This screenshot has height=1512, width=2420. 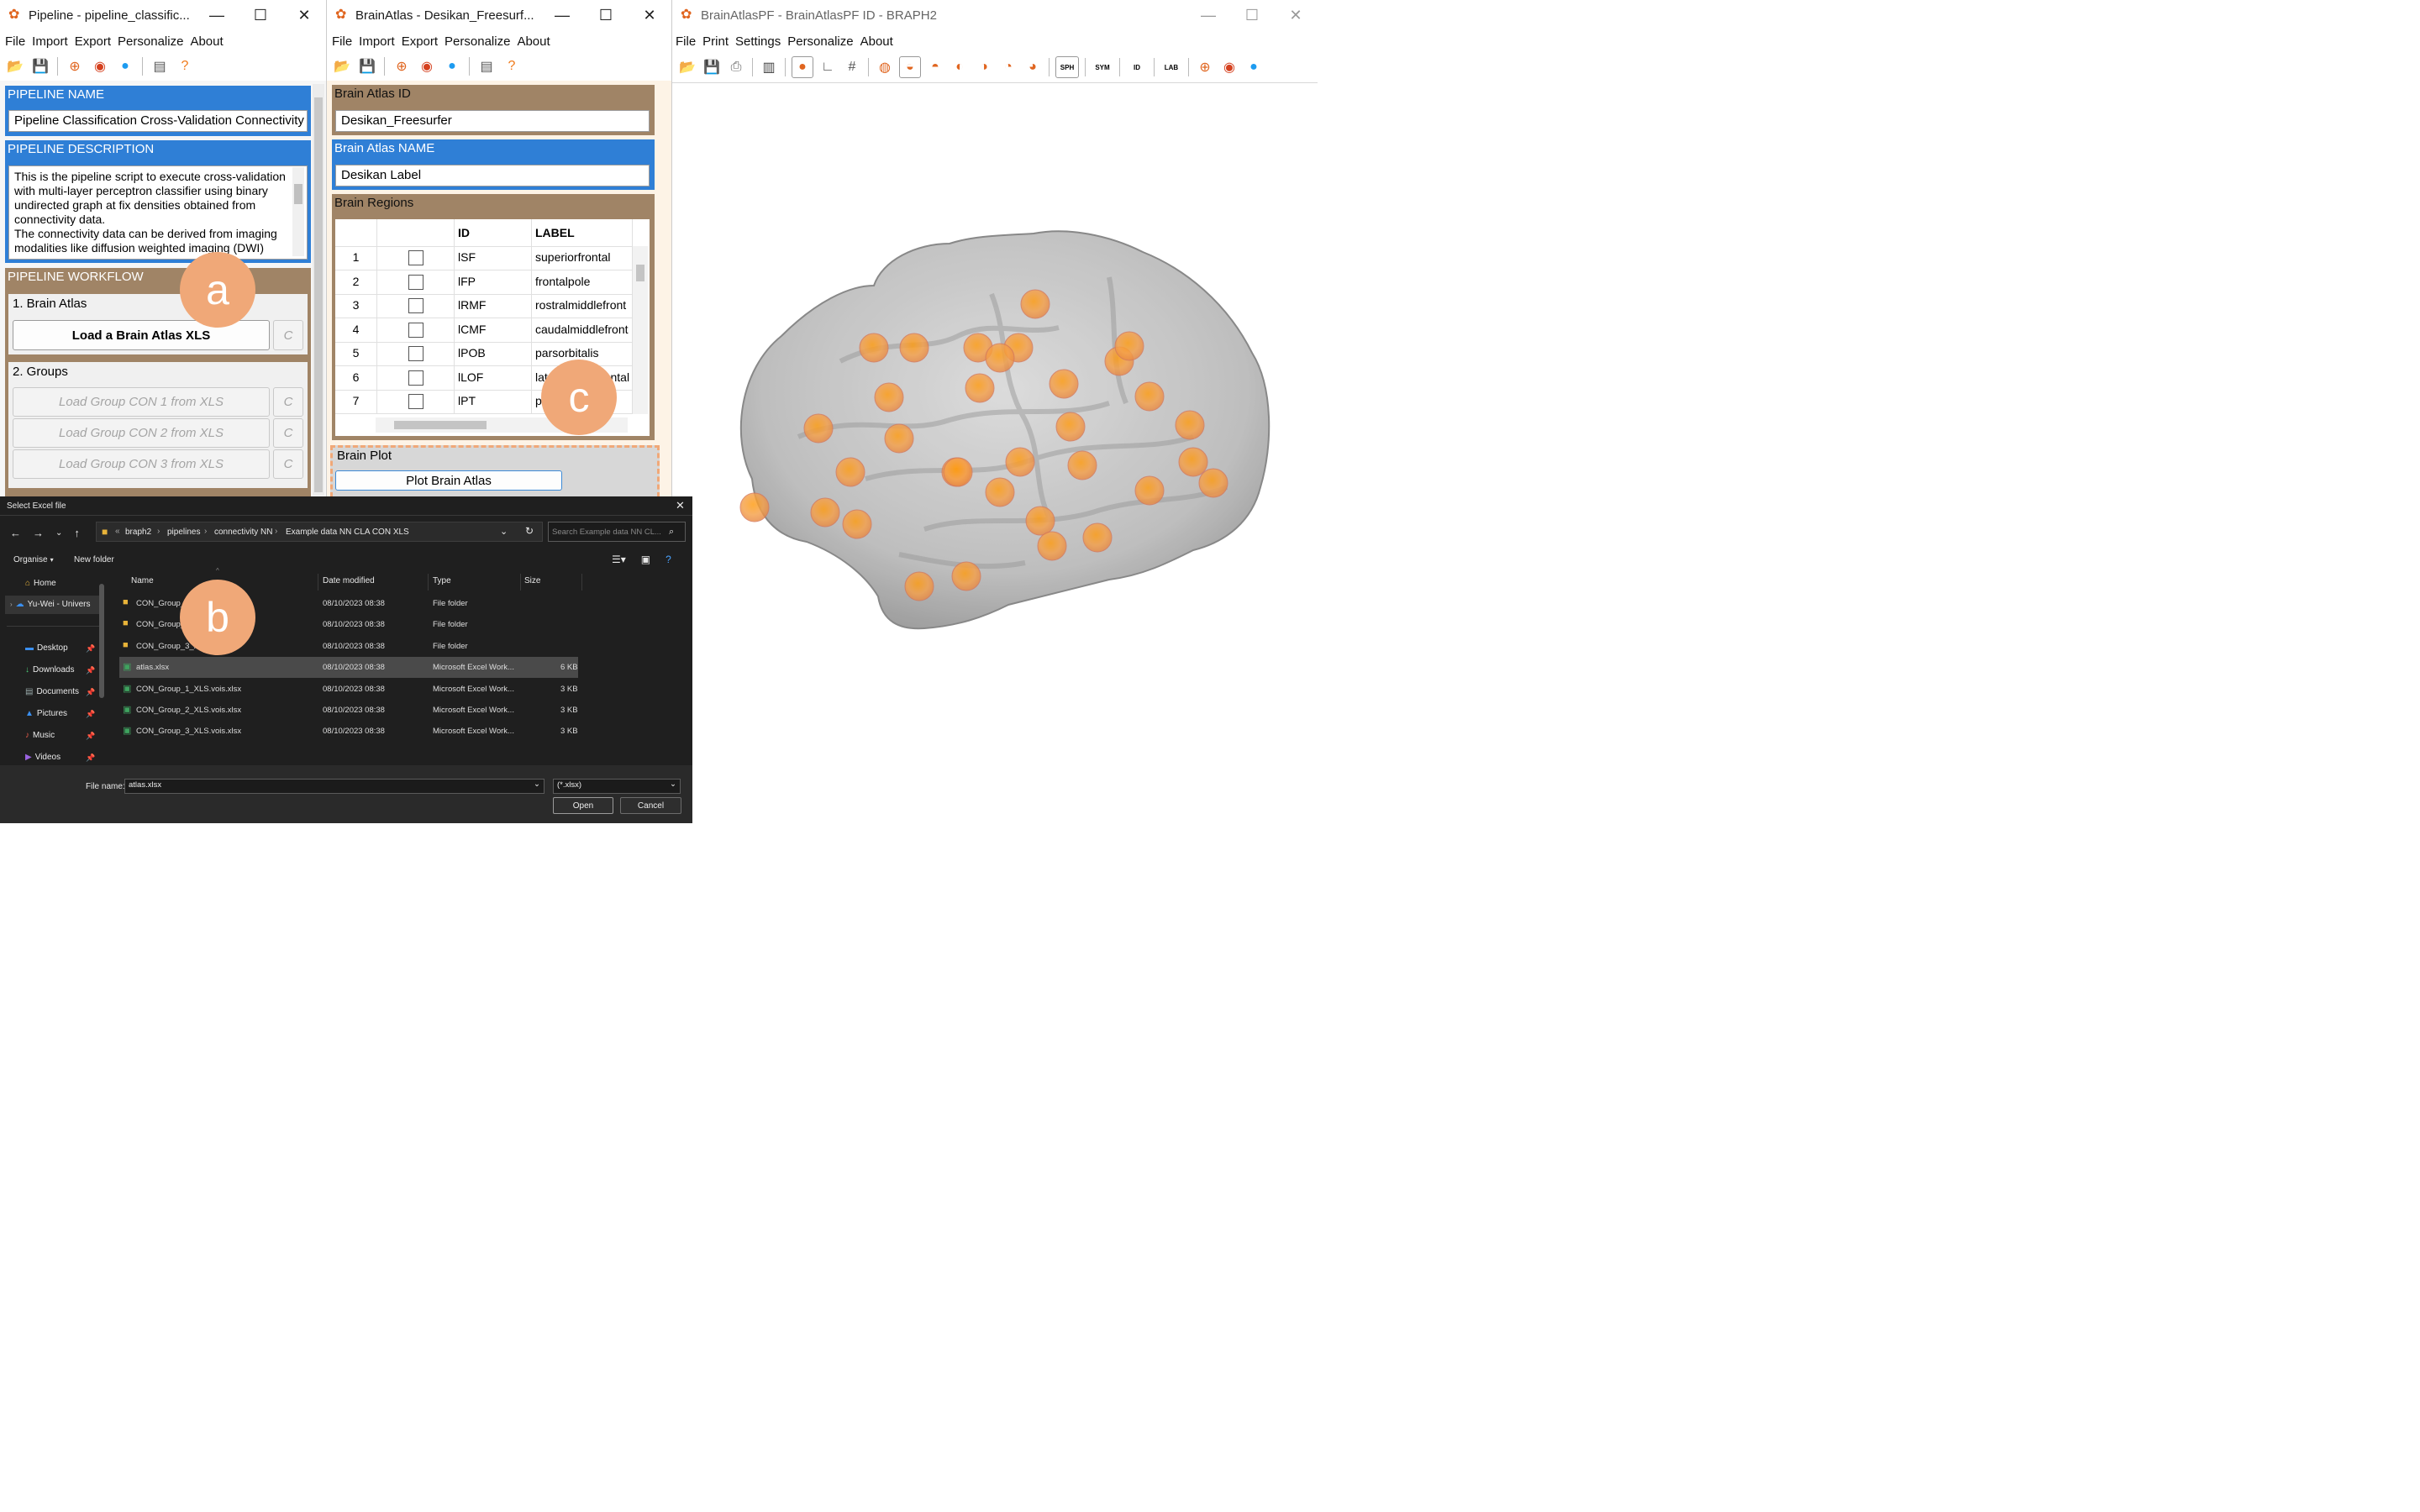 I want to click on refresh-icon: ↻, so click(x=529, y=531).